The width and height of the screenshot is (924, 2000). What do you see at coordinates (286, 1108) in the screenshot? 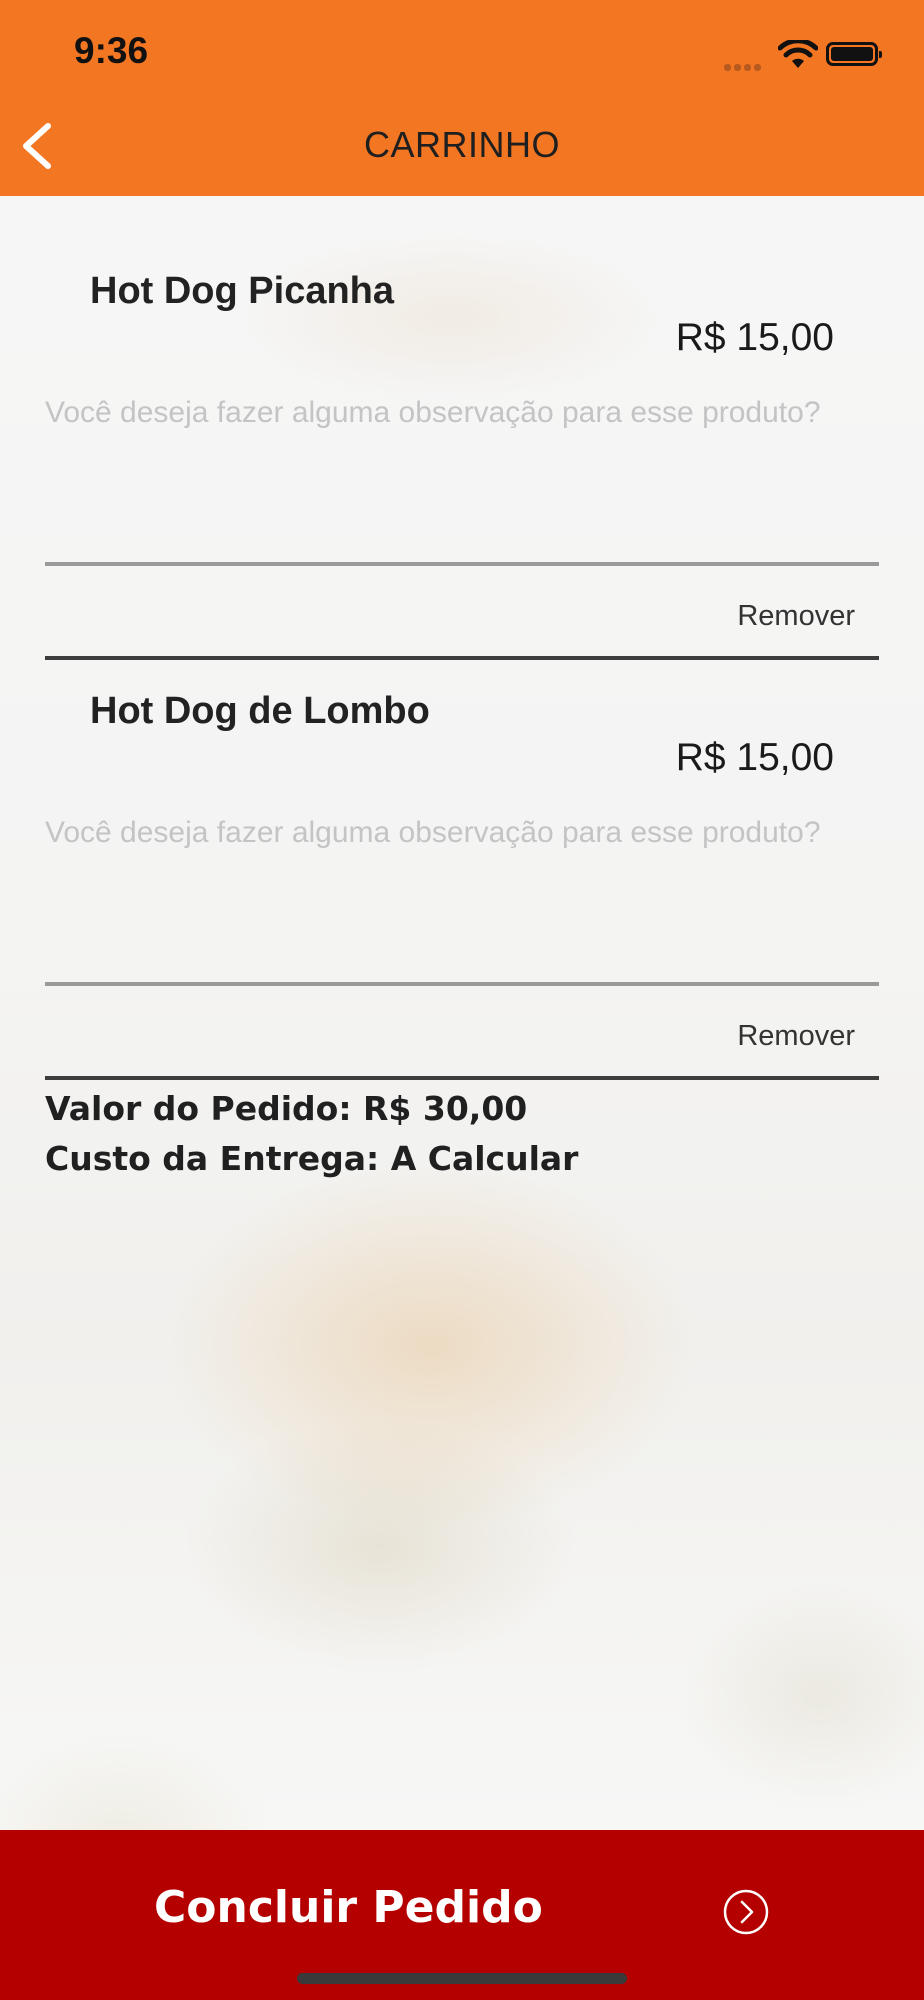
I see `order-value: Valor do Pedido: R$ 30,00` at bounding box center [286, 1108].